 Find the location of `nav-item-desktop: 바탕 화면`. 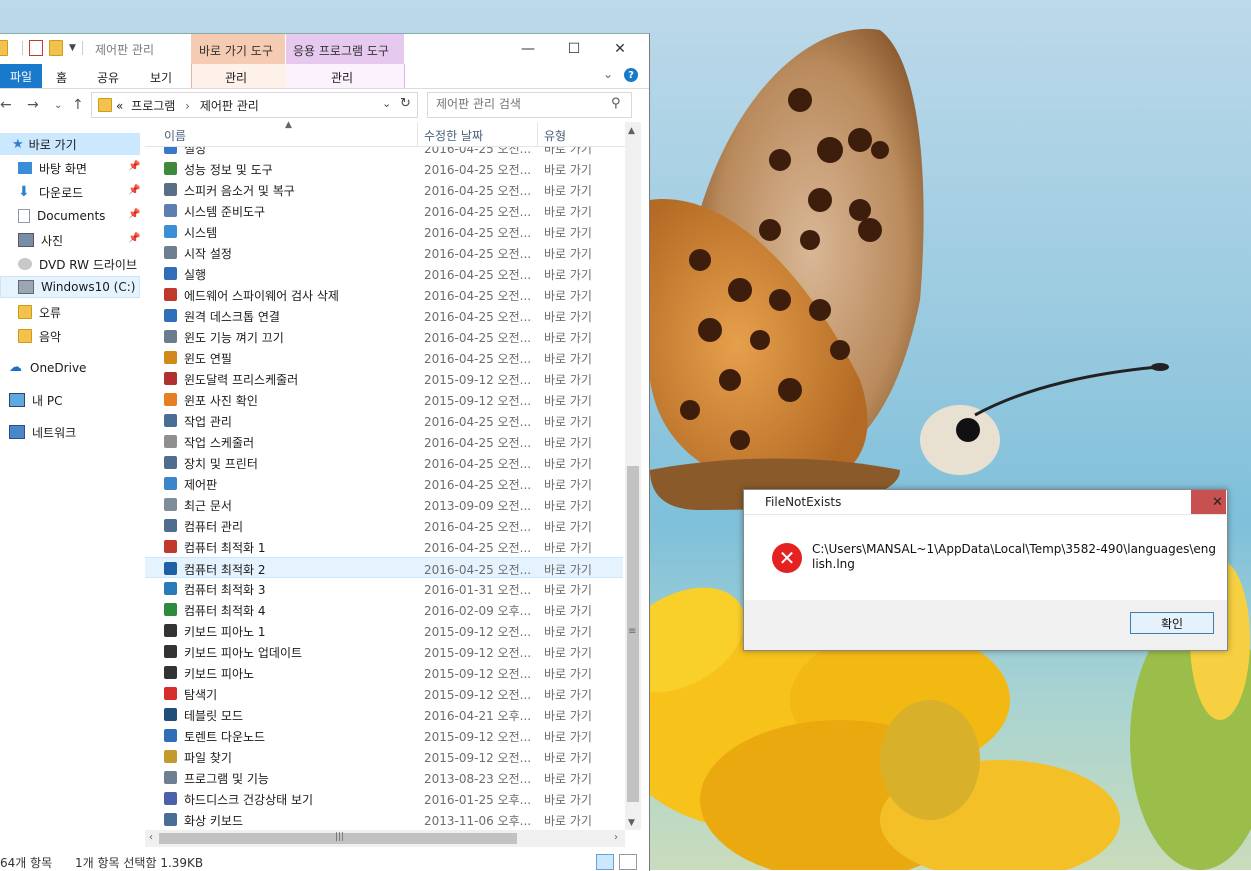

nav-item-desktop: 바탕 화면 is located at coordinates (43, 168).